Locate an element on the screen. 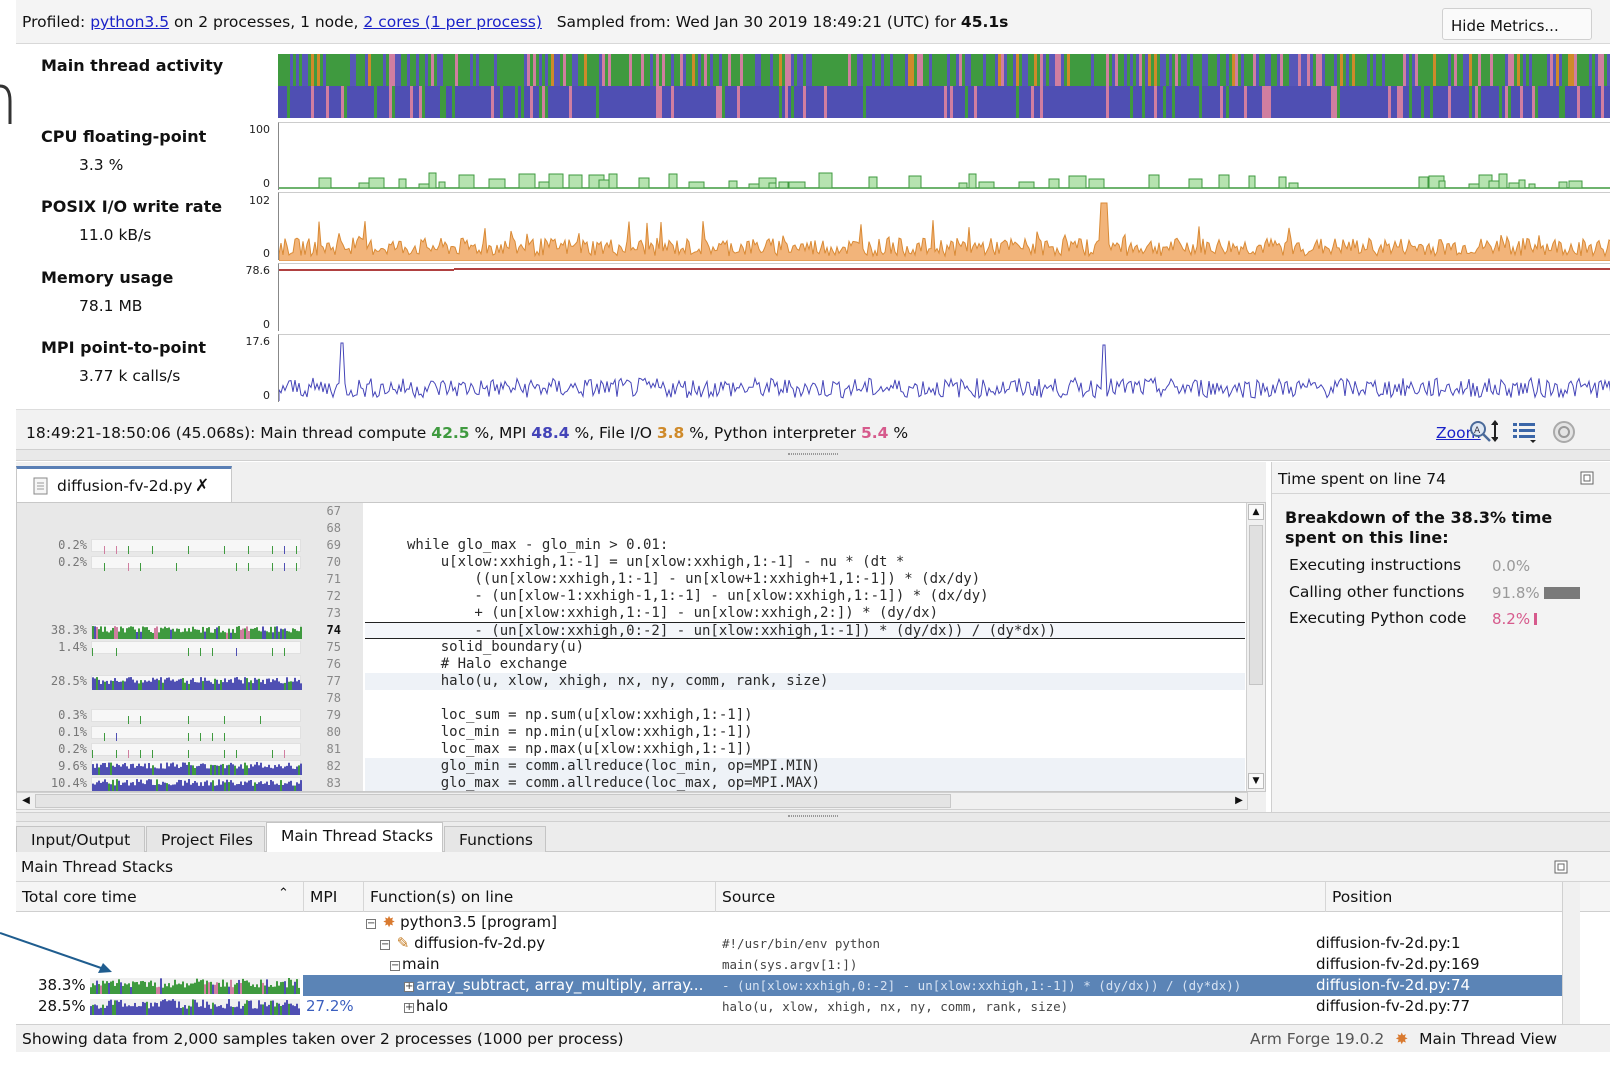 The height and width of the screenshot is (1075, 1610). percent-sign: % is located at coordinates (901, 433).